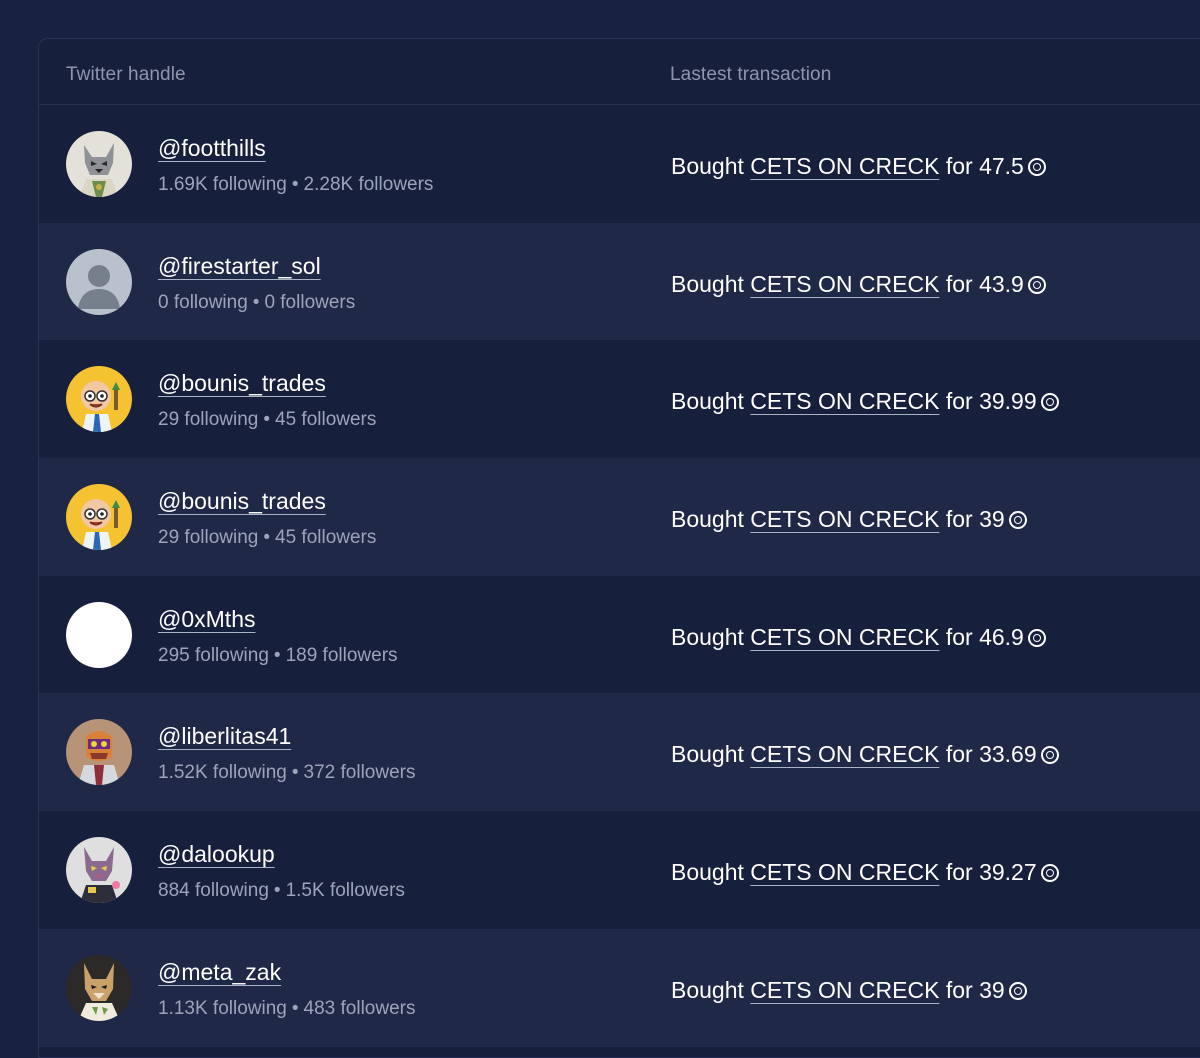  I want to click on follow-stats: 1.69K following • 2.28K followers, so click(295, 185).